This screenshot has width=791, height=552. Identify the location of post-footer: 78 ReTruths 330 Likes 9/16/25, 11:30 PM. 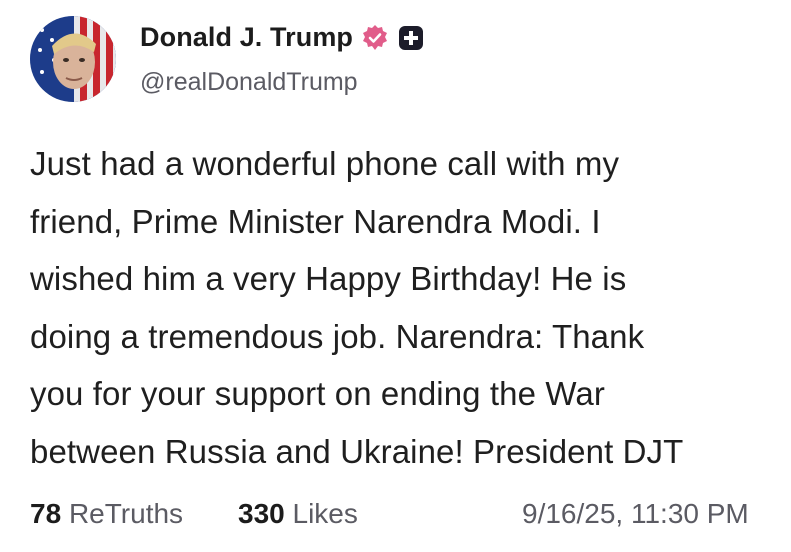
(410, 518).